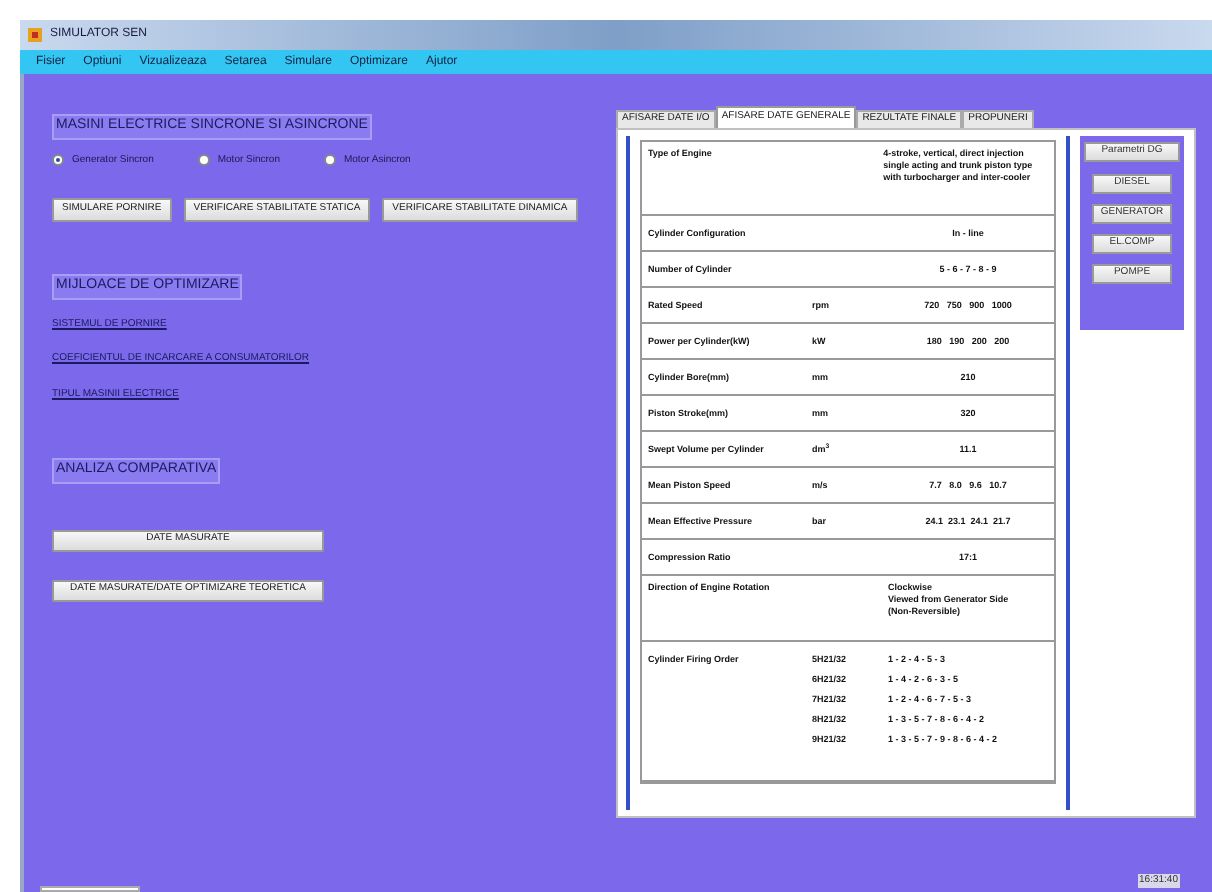 This screenshot has width=1212, height=892. Describe the element at coordinates (35, 35) in the screenshot. I see `app-icon` at that location.